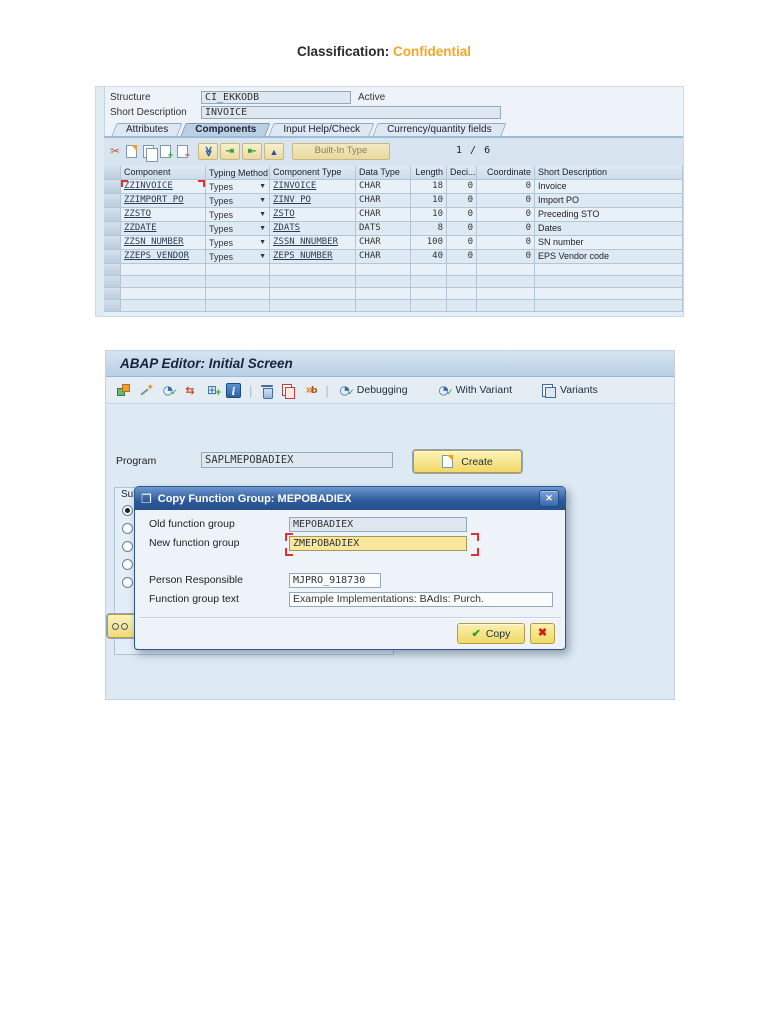  I want to click on copy-object-icon, so click(288, 391).